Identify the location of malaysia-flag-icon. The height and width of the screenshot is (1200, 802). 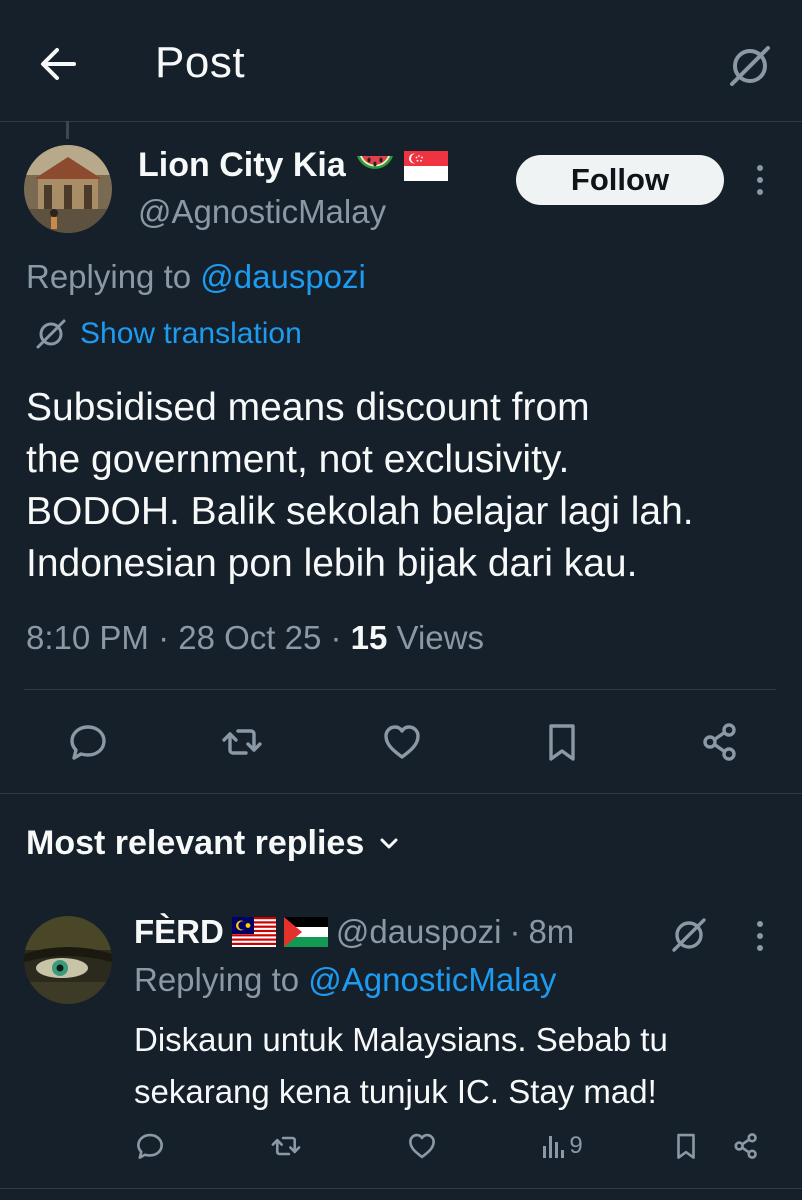
(253, 932).